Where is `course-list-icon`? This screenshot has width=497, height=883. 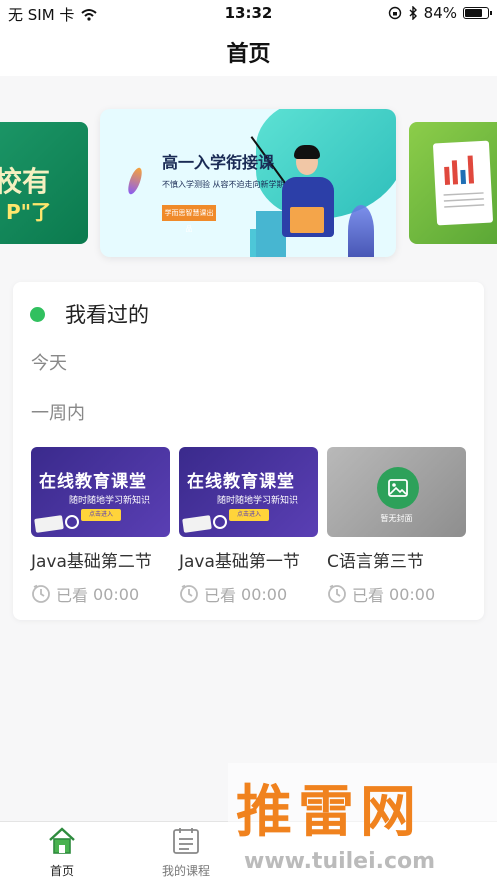
course-list-icon is located at coordinates (186, 841).